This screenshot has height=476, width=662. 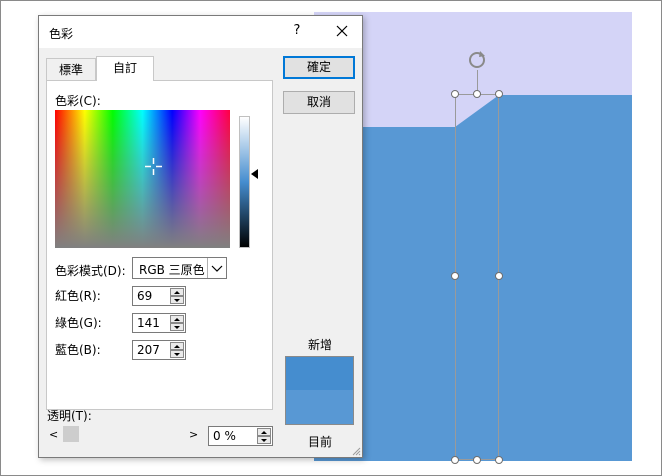 What do you see at coordinates (200, 32) in the screenshot?
I see `dialog-titlebar: 色彩 ?` at bounding box center [200, 32].